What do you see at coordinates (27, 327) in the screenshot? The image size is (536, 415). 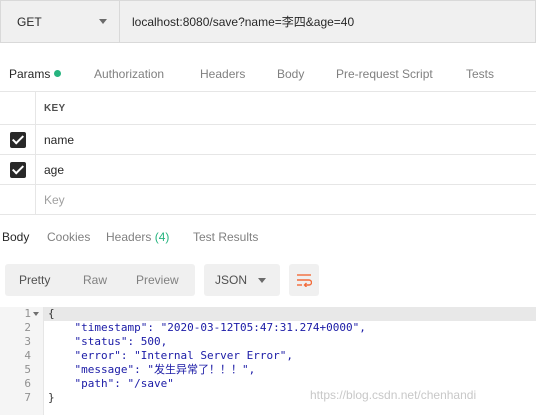 I see `line-number: 2` at bounding box center [27, 327].